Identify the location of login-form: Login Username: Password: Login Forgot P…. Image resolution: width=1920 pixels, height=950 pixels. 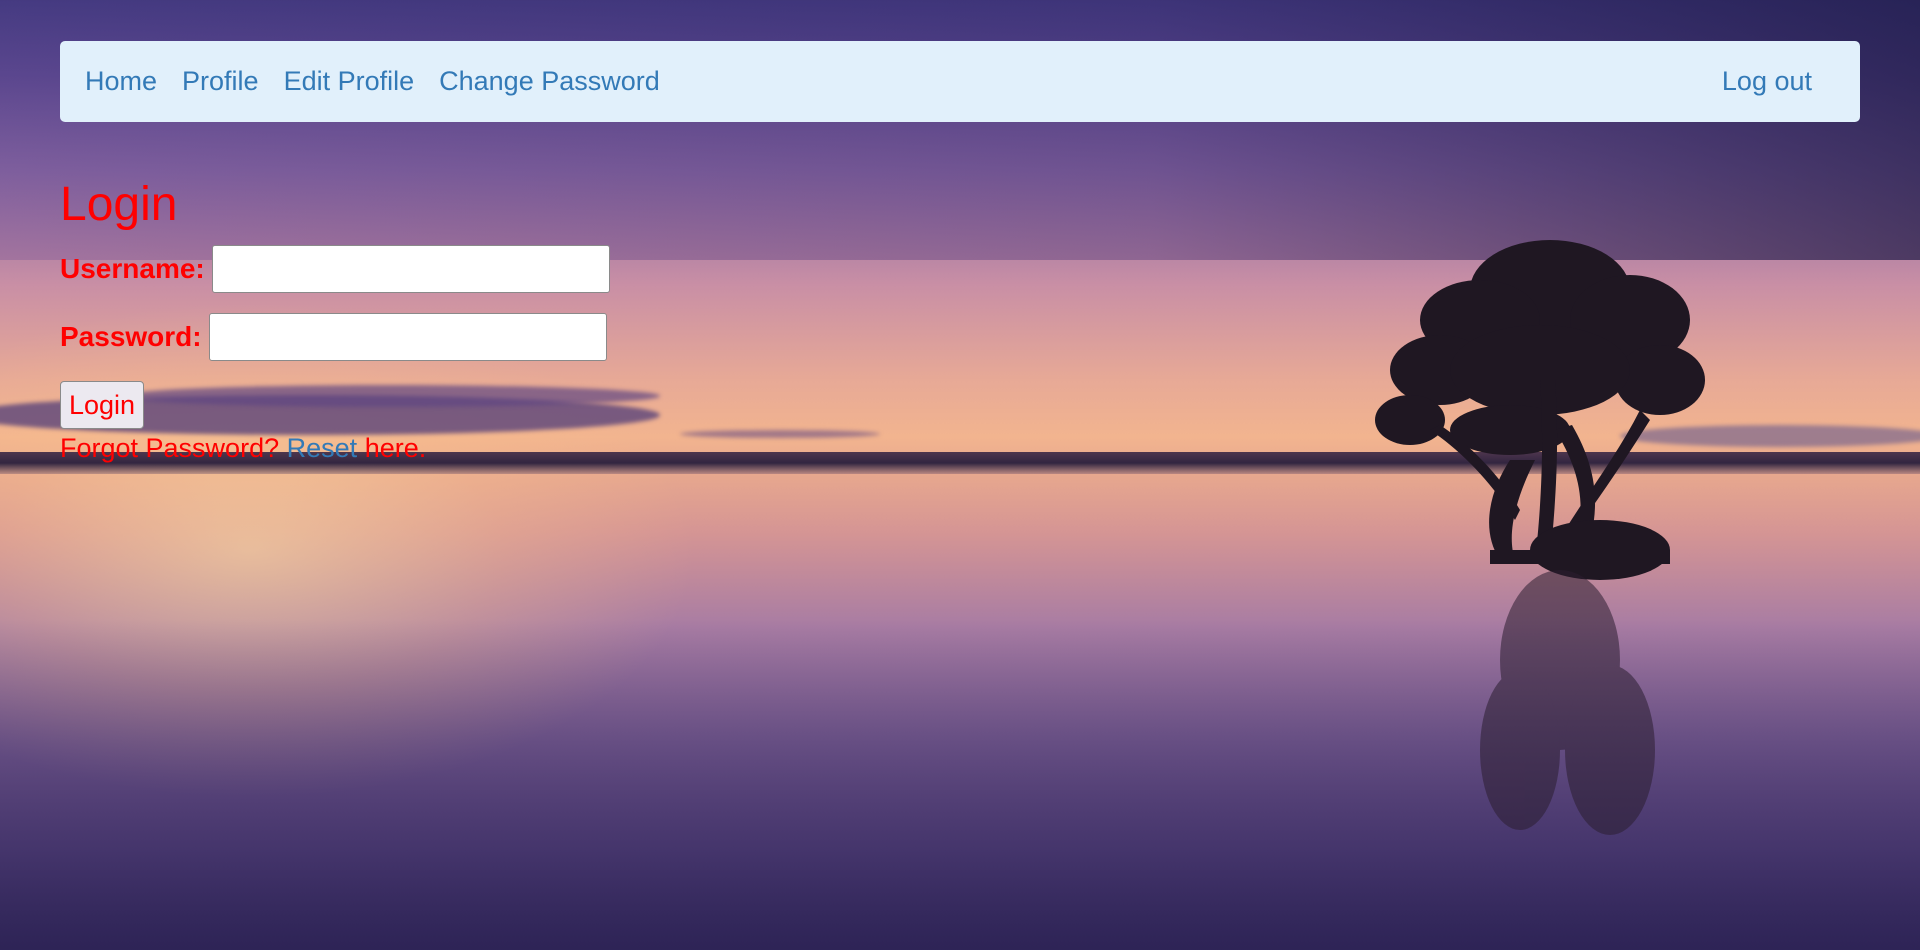
(335, 320).